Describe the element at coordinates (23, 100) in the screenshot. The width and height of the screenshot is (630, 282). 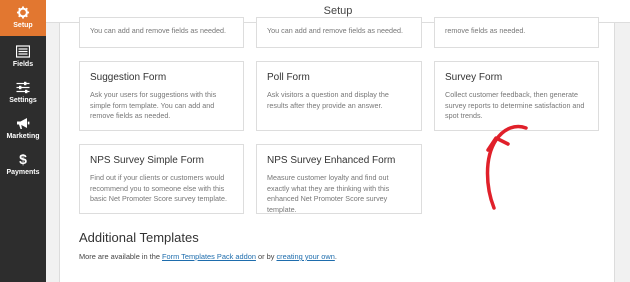
I see `sidebar-item-label: Settings` at that location.